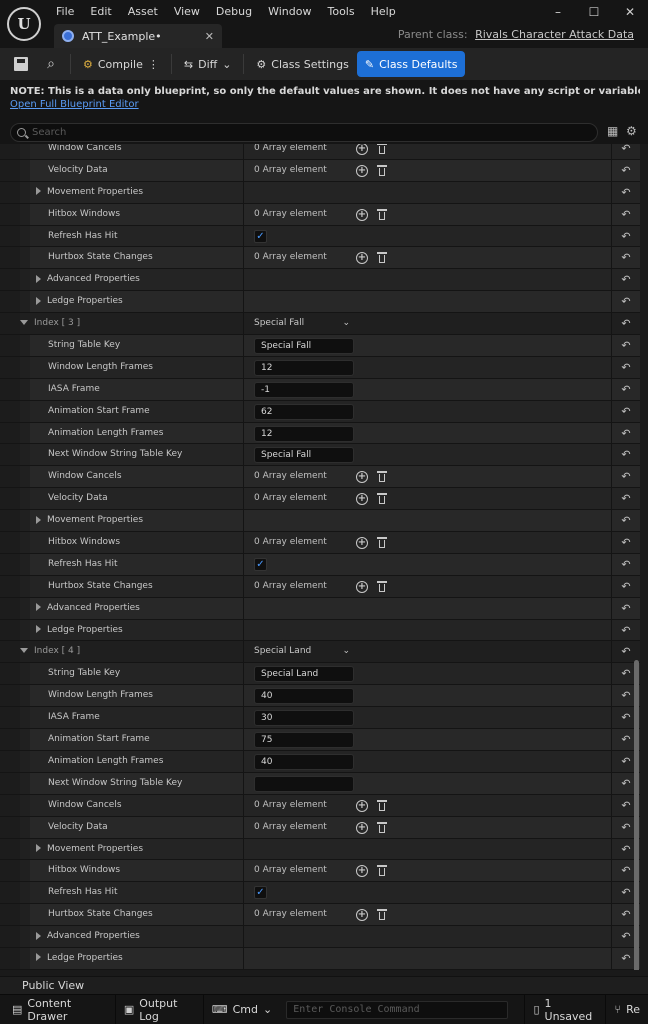 Image resolution: width=648 pixels, height=1024 pixels. I want to click on menu-window: Window, so click(289, 12).